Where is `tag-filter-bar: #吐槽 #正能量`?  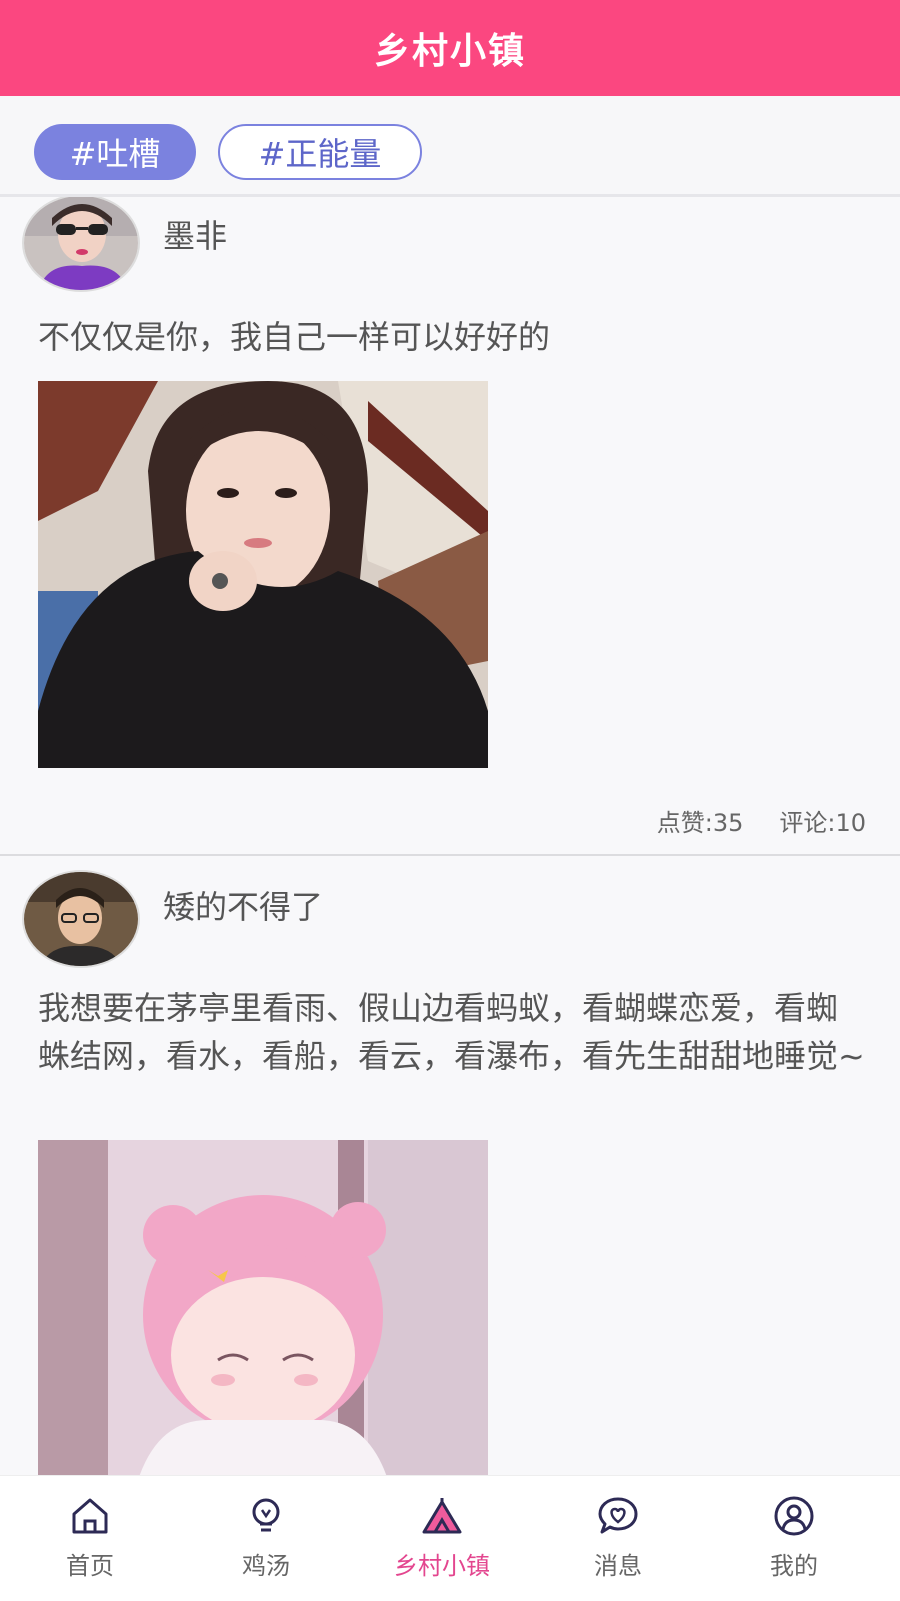
tag-filter-bar: #吐槽 #正能量 is located at coordinates (450, 146).